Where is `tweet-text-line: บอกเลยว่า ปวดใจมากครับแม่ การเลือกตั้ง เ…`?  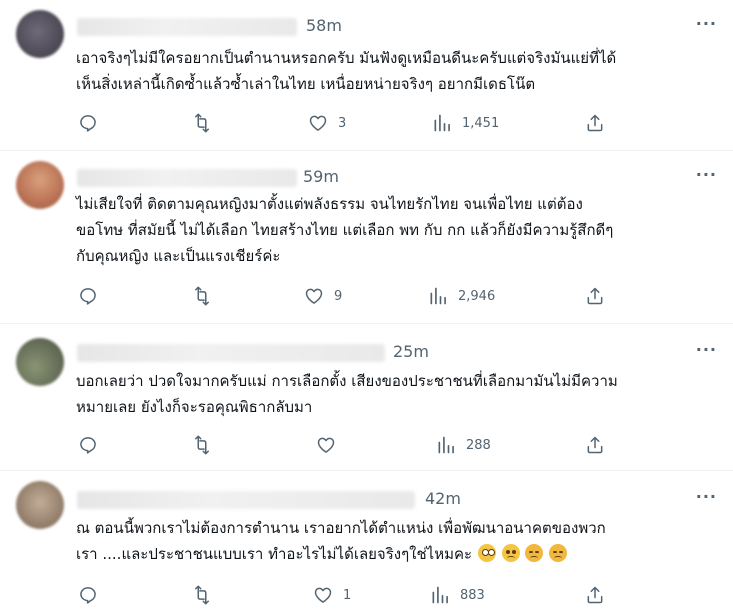 tweet-text-line: บอกเลยว่า ปวดใจมากครับแม่ การเลือกตั้ง เ… is located at coordinates (347, 381).